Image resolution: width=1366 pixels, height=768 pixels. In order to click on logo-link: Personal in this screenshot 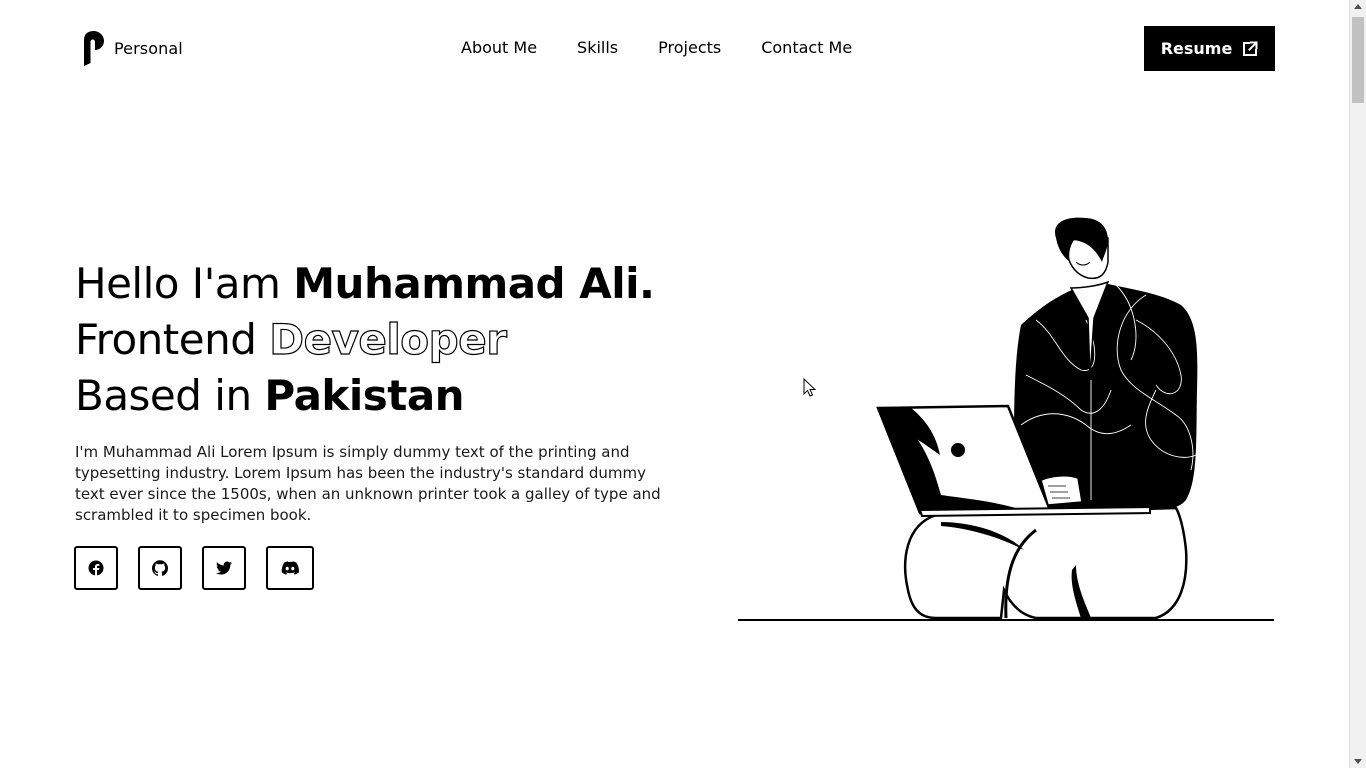, I will do `click(132, 48)`.